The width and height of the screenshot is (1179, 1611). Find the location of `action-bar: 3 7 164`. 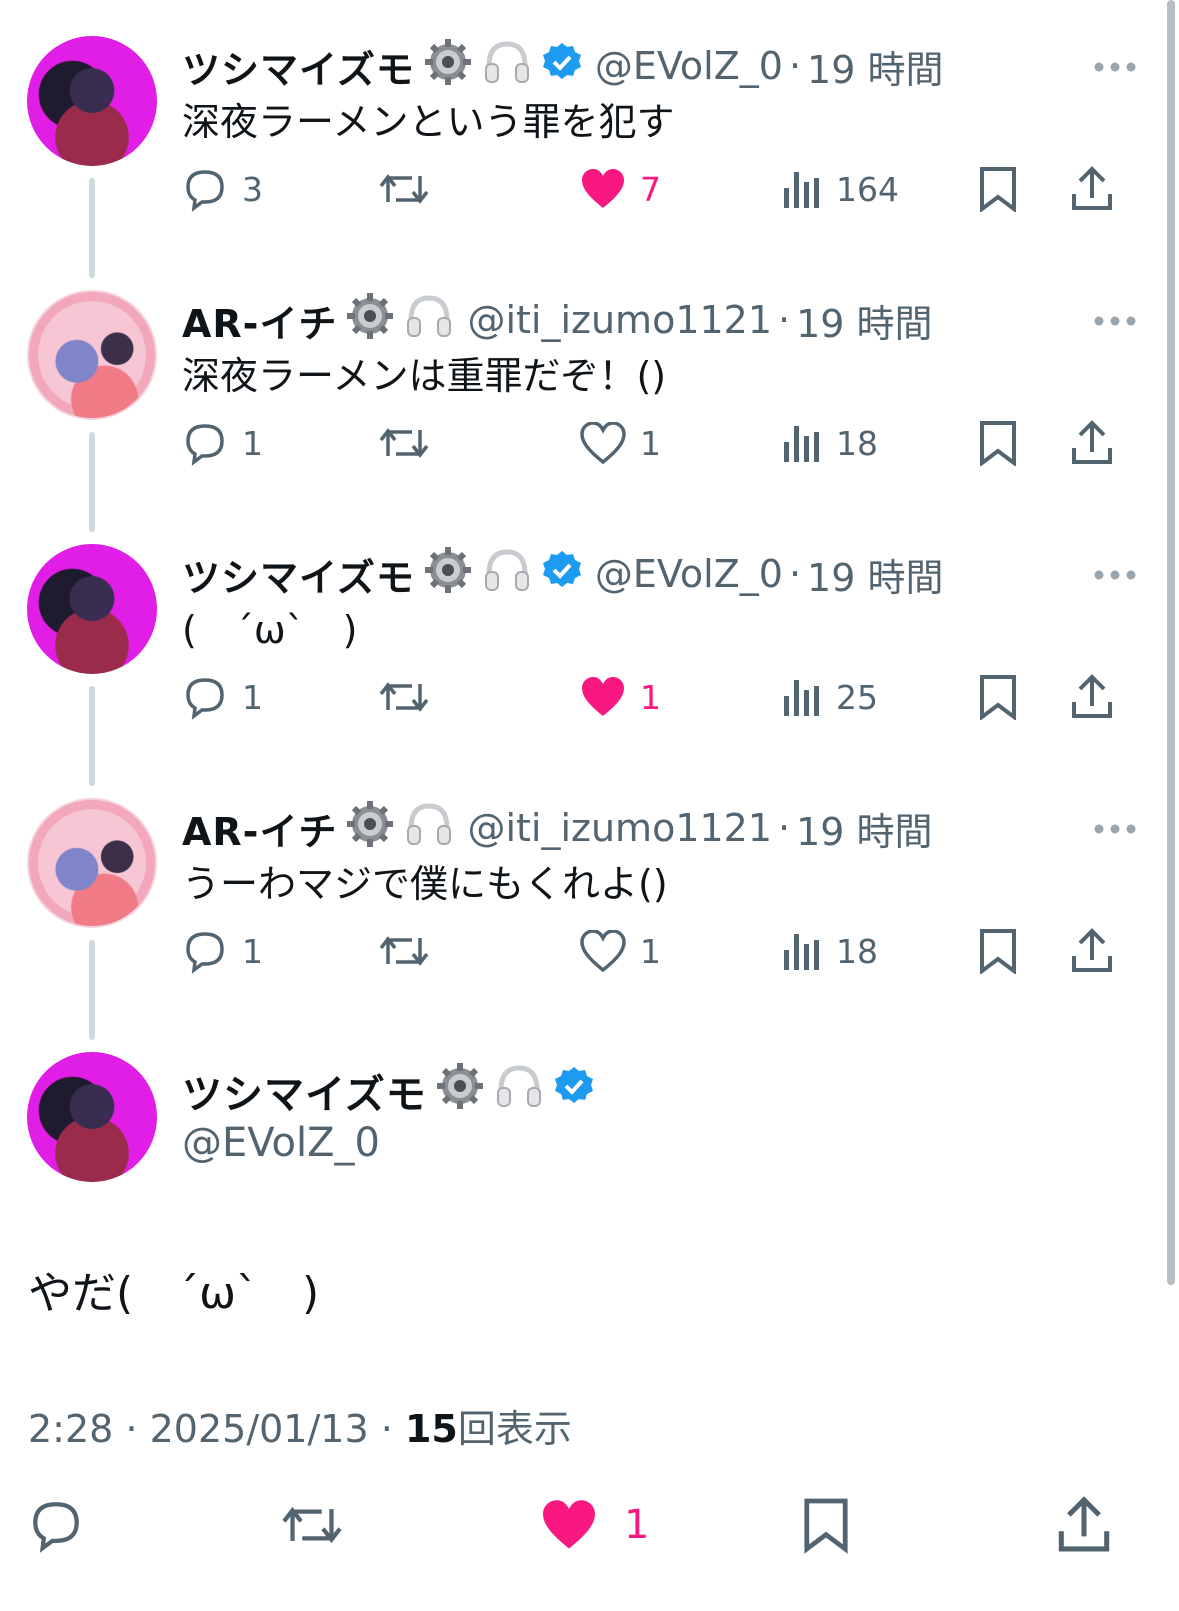

action-bar: 3 7 164 is located at coordinates (657, 189).